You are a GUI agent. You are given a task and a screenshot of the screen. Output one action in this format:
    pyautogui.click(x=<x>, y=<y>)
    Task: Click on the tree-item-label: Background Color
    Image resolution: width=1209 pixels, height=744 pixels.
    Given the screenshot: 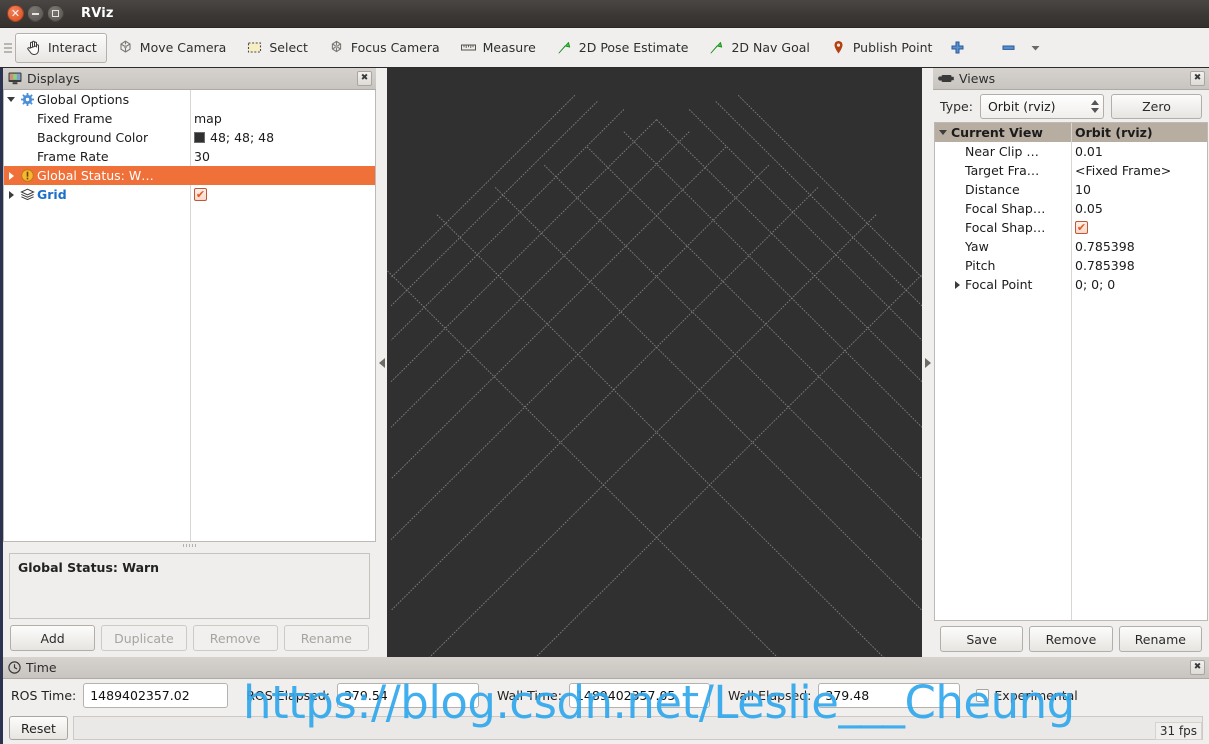 What is the action you would take?
    pyautogui.click(x=93, y=137)
    